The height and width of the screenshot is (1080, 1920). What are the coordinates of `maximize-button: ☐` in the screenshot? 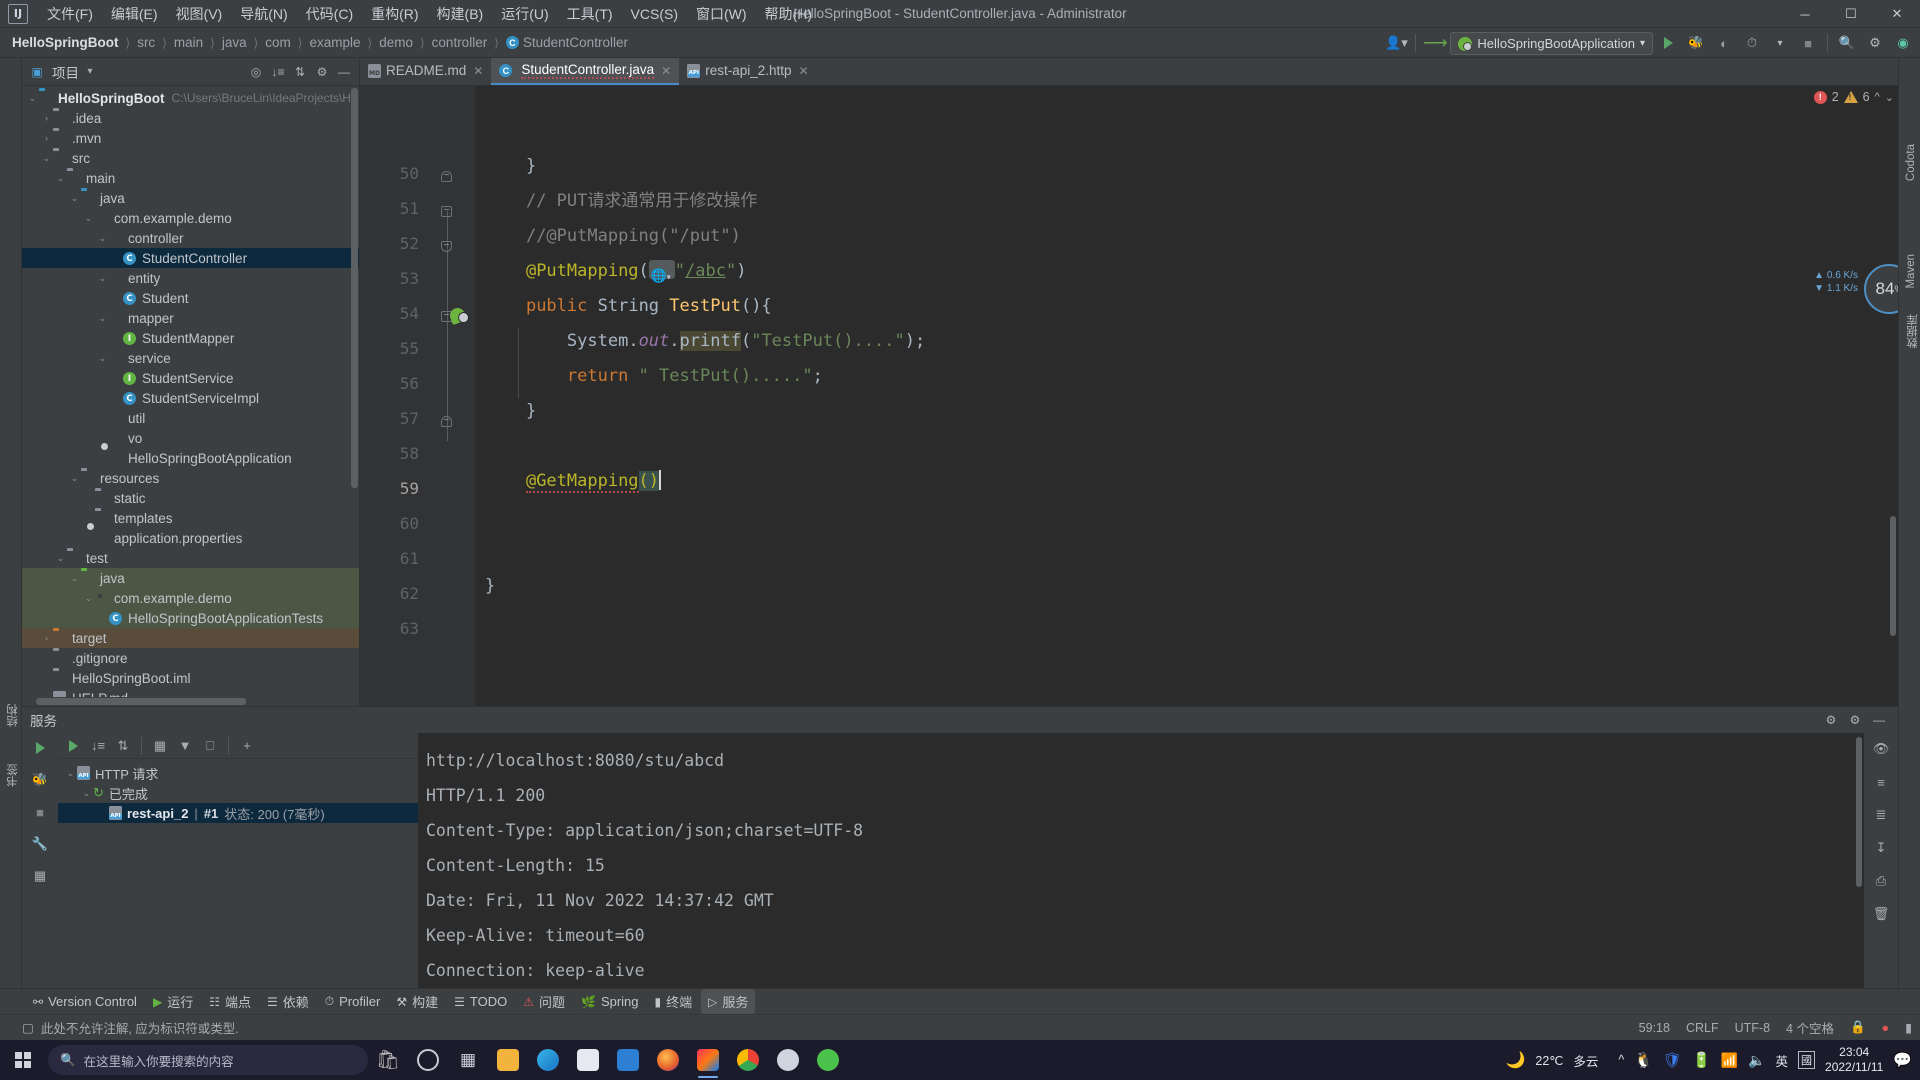 It's located at (1851, 14).